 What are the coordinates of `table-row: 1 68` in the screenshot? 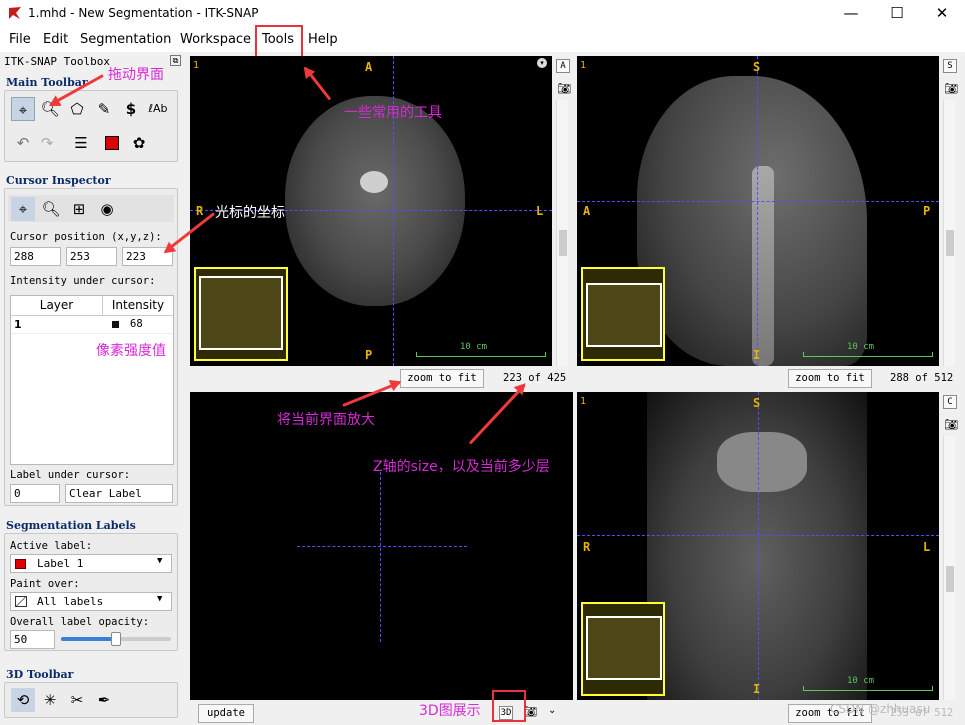 It's located at (92, 325).